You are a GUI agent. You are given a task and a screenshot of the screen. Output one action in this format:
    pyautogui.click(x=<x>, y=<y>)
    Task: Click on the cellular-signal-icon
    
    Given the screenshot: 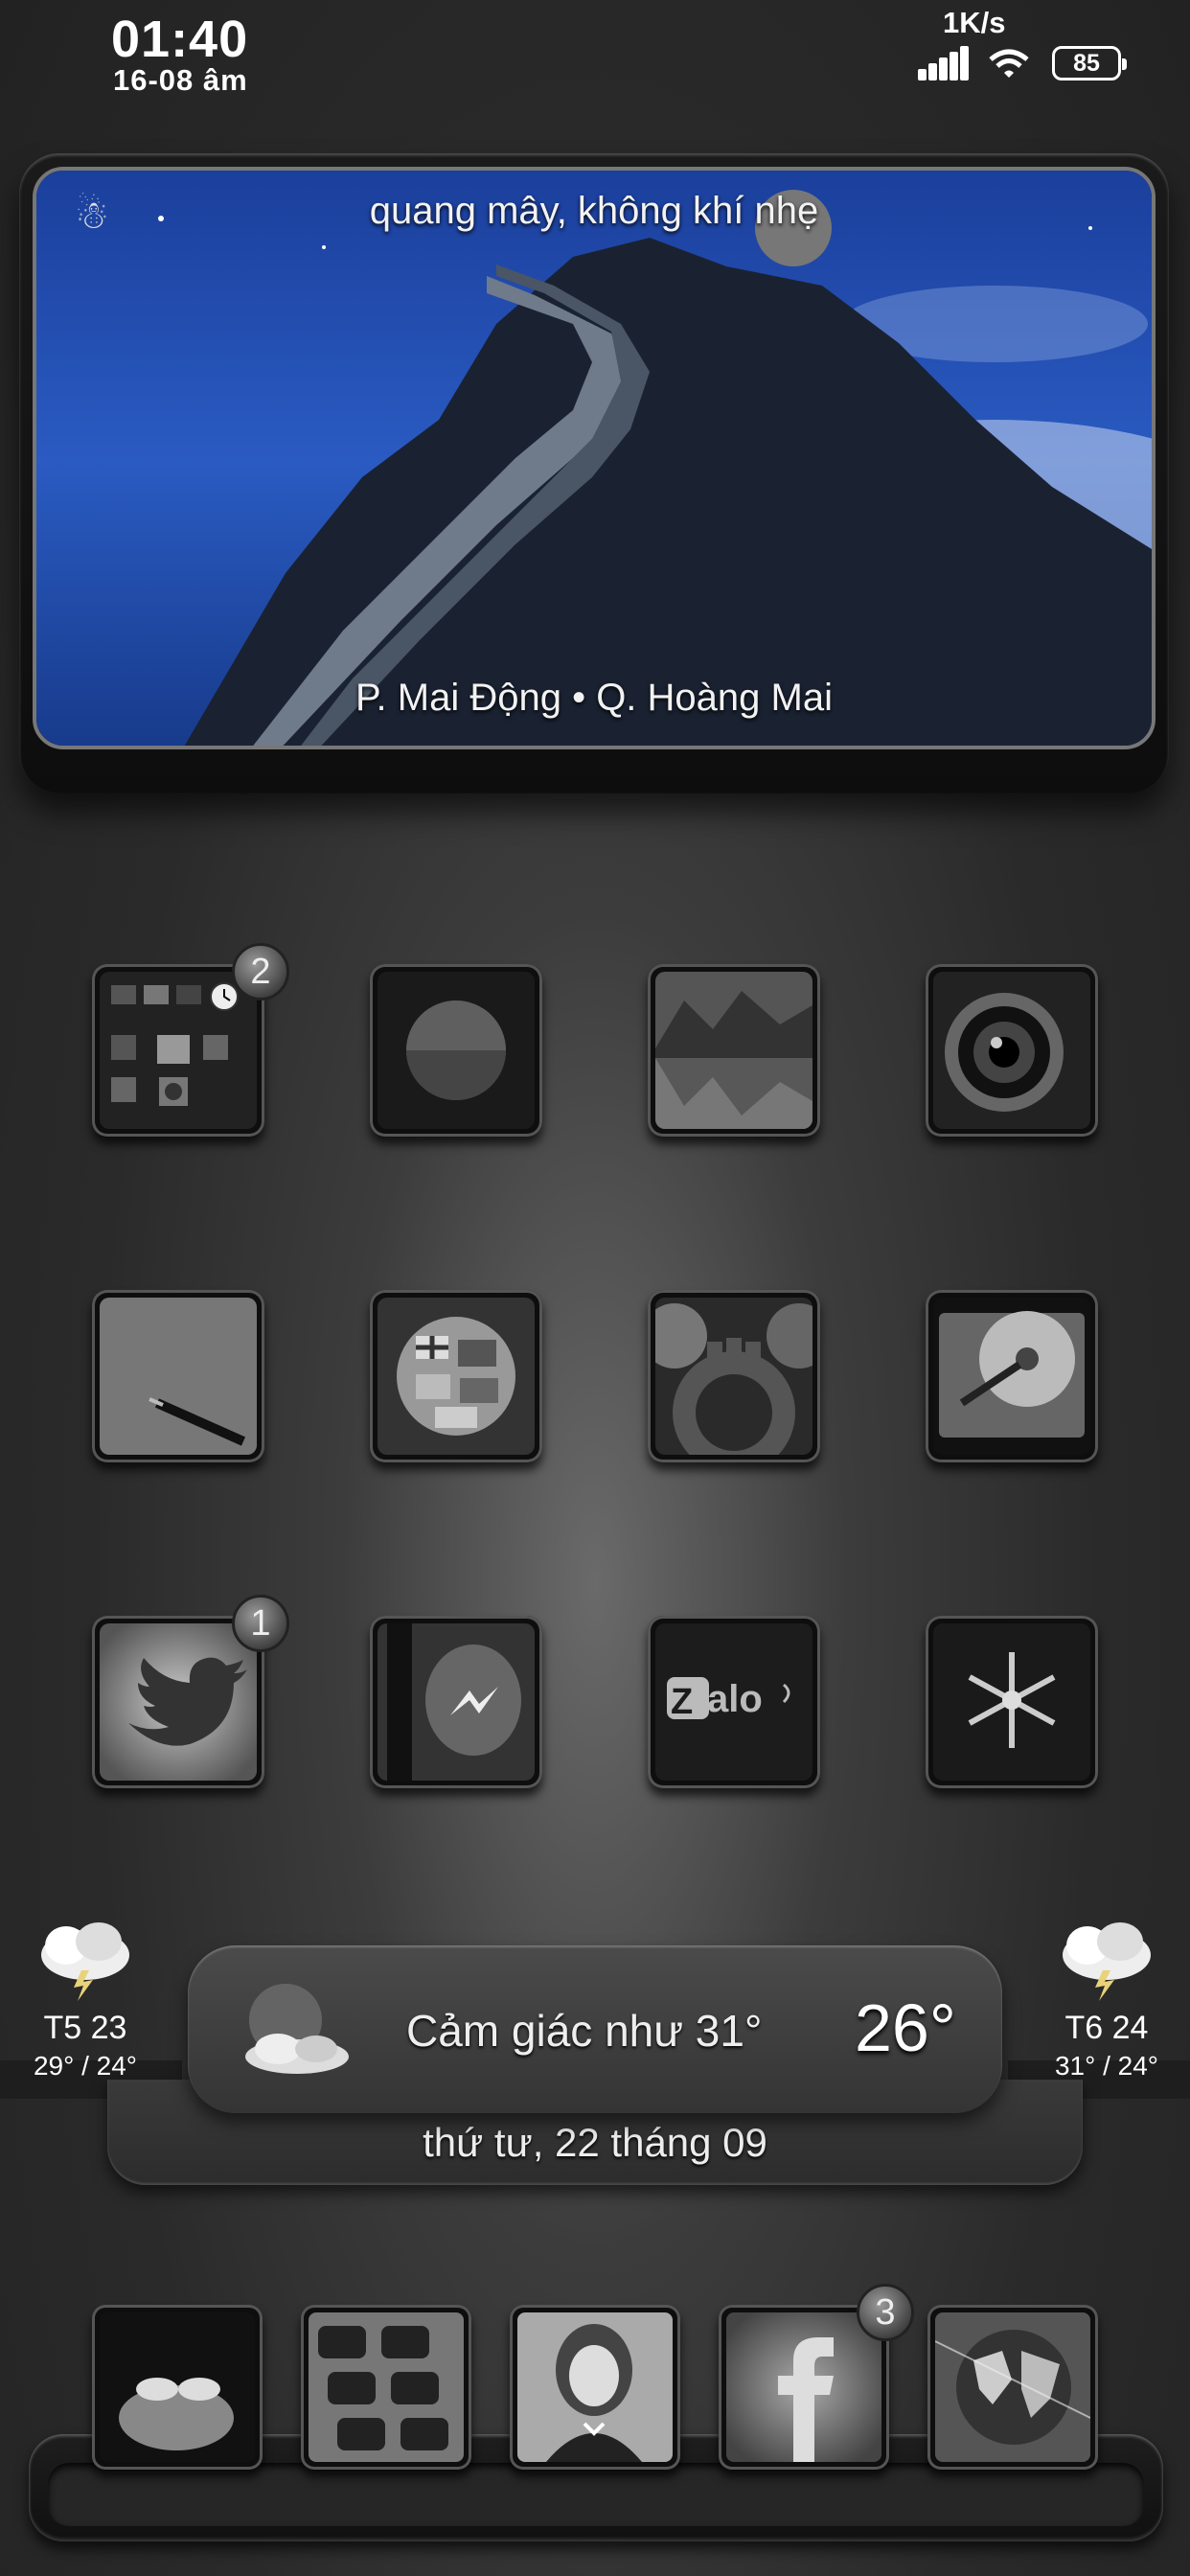 What is the action you would take?
    pyautogui.click(x=944, y=63)
    